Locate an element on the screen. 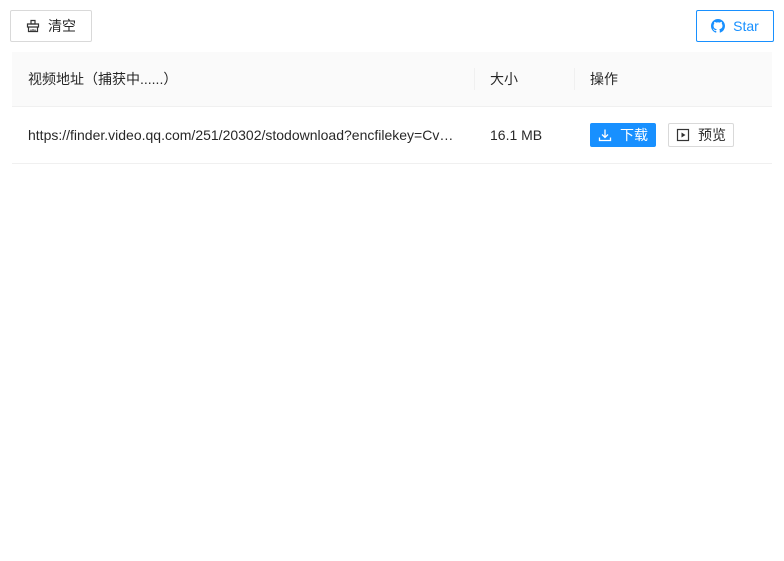  size-cell: 16.1 MB is located at coordinates (516, 135).